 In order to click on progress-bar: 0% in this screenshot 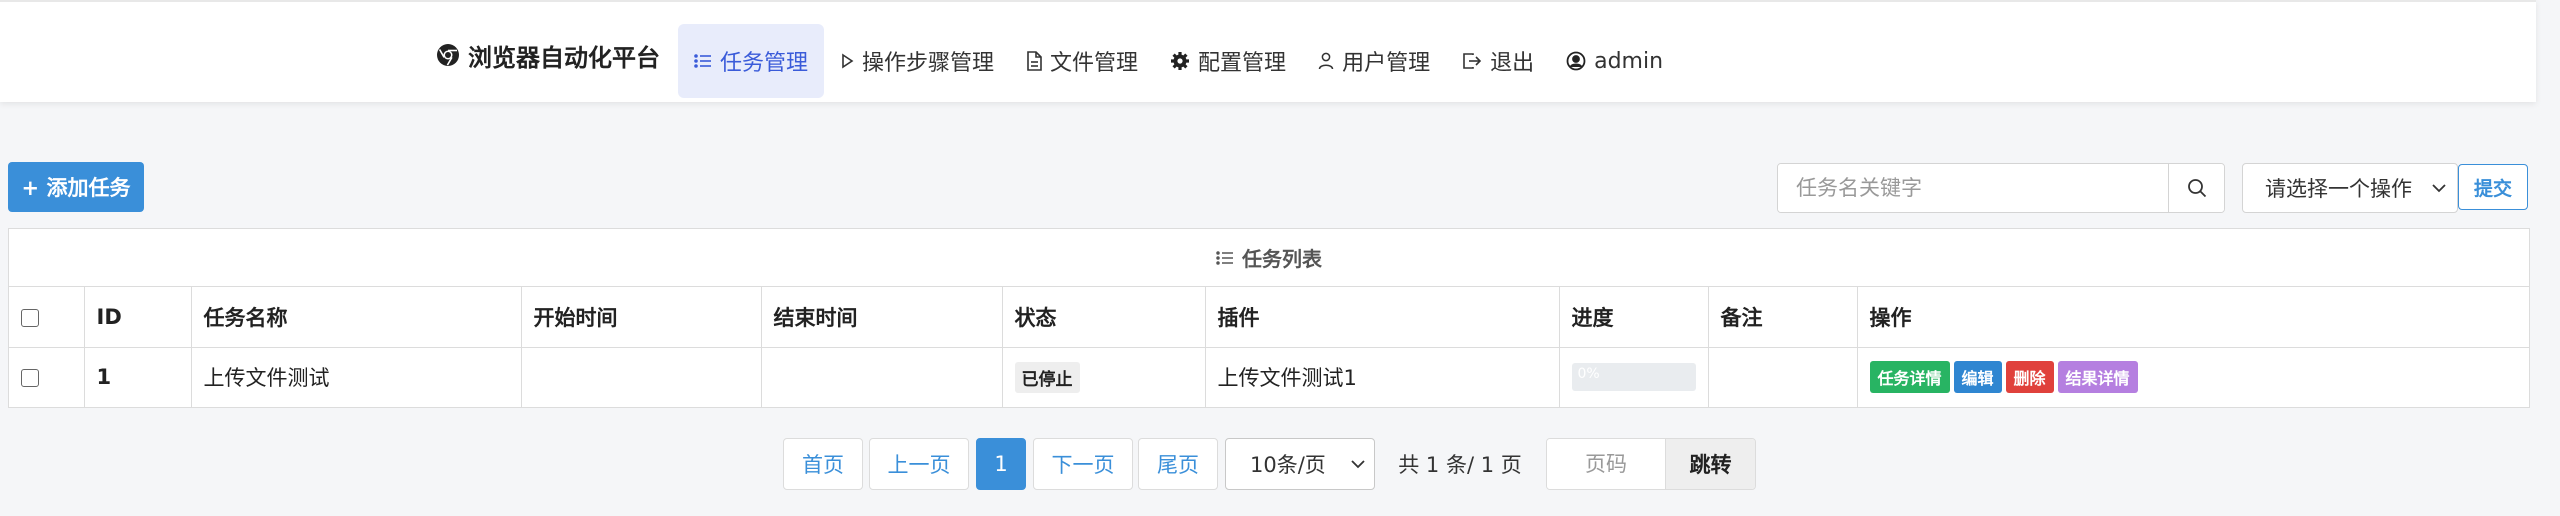, I will do `click(1633, 377)`.